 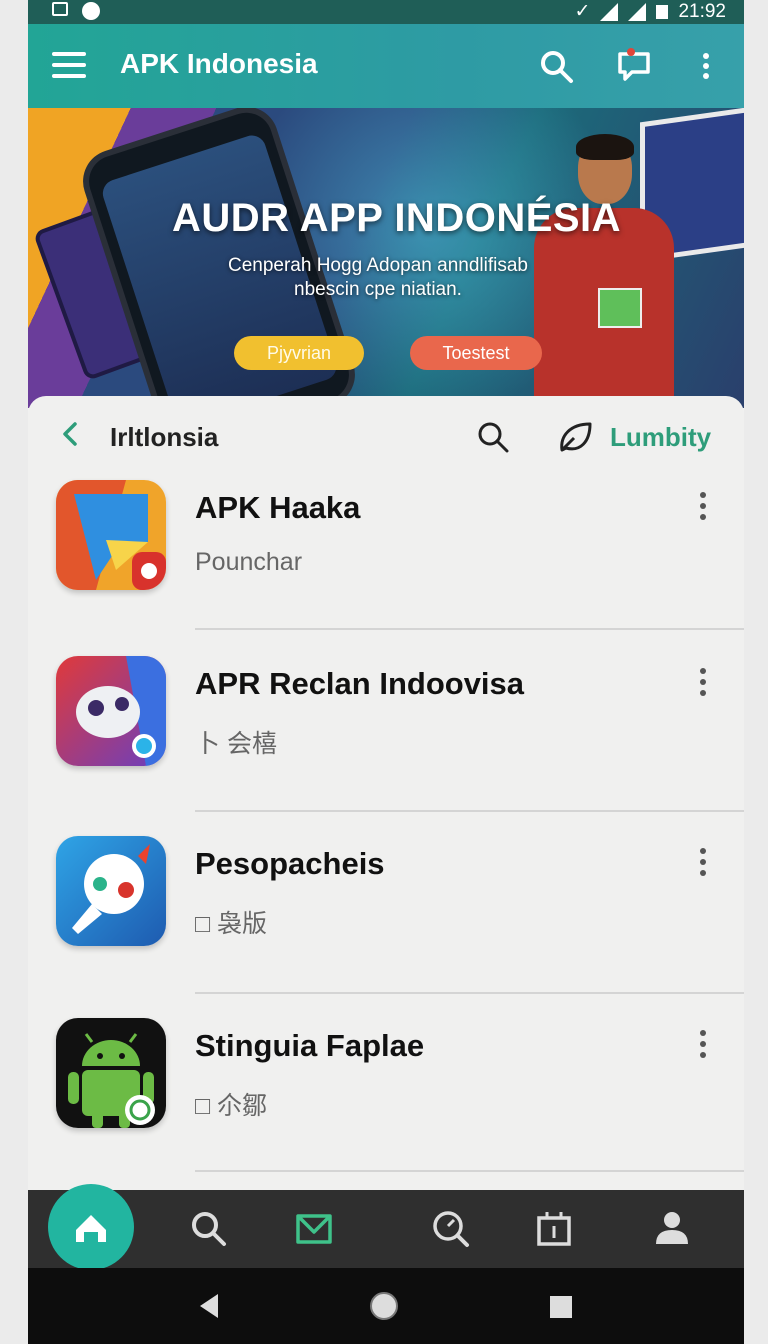 What do you see at coordinates (91, 11) in the screenshot?
I see `app-notification-icon` at bounding box center [91, 11].